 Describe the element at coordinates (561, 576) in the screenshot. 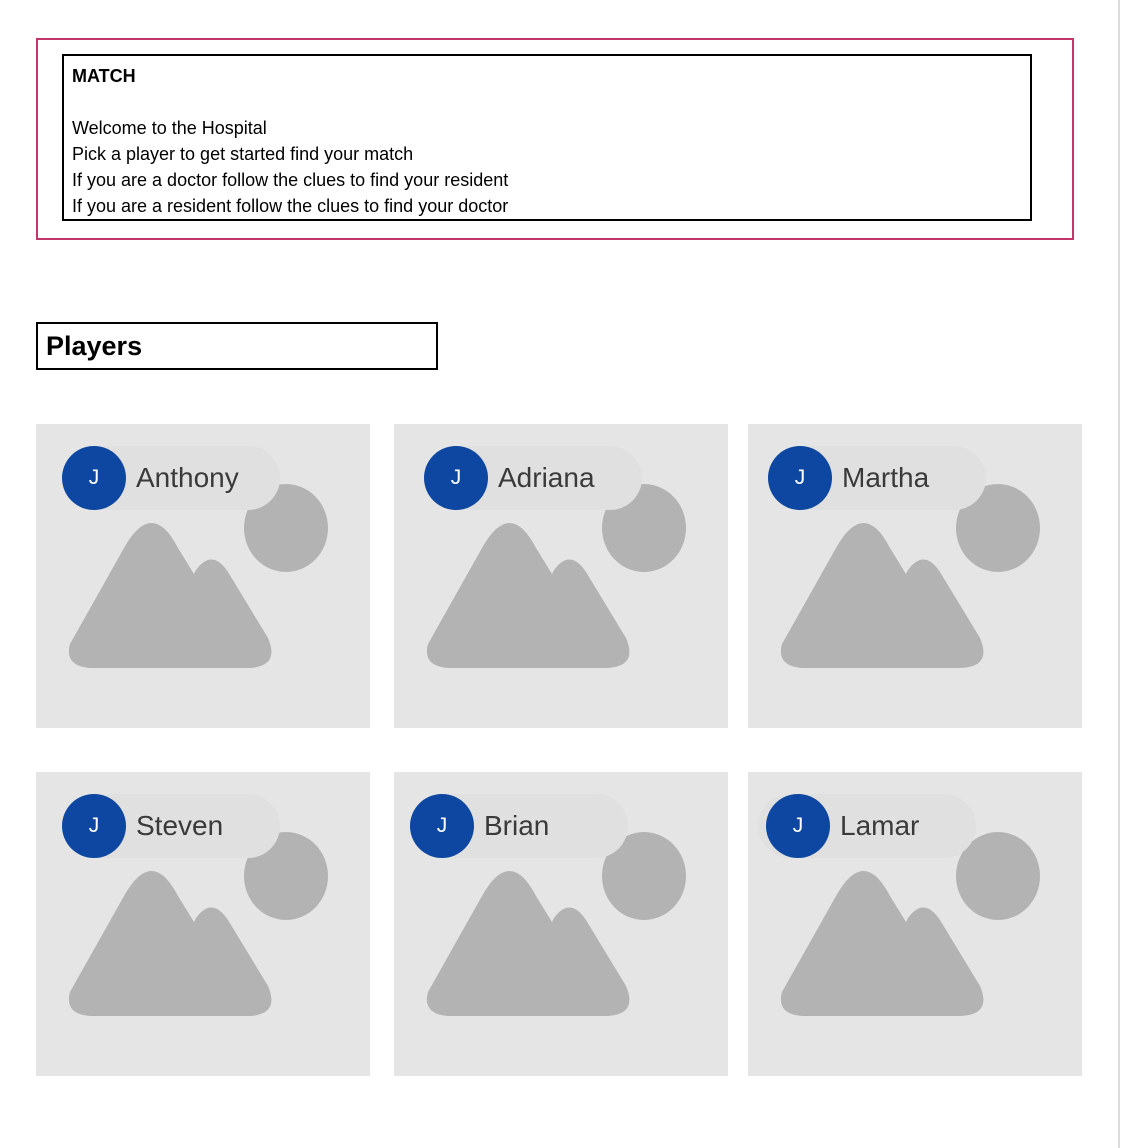

I see `player-card-adriana: J Adriana` at that location.